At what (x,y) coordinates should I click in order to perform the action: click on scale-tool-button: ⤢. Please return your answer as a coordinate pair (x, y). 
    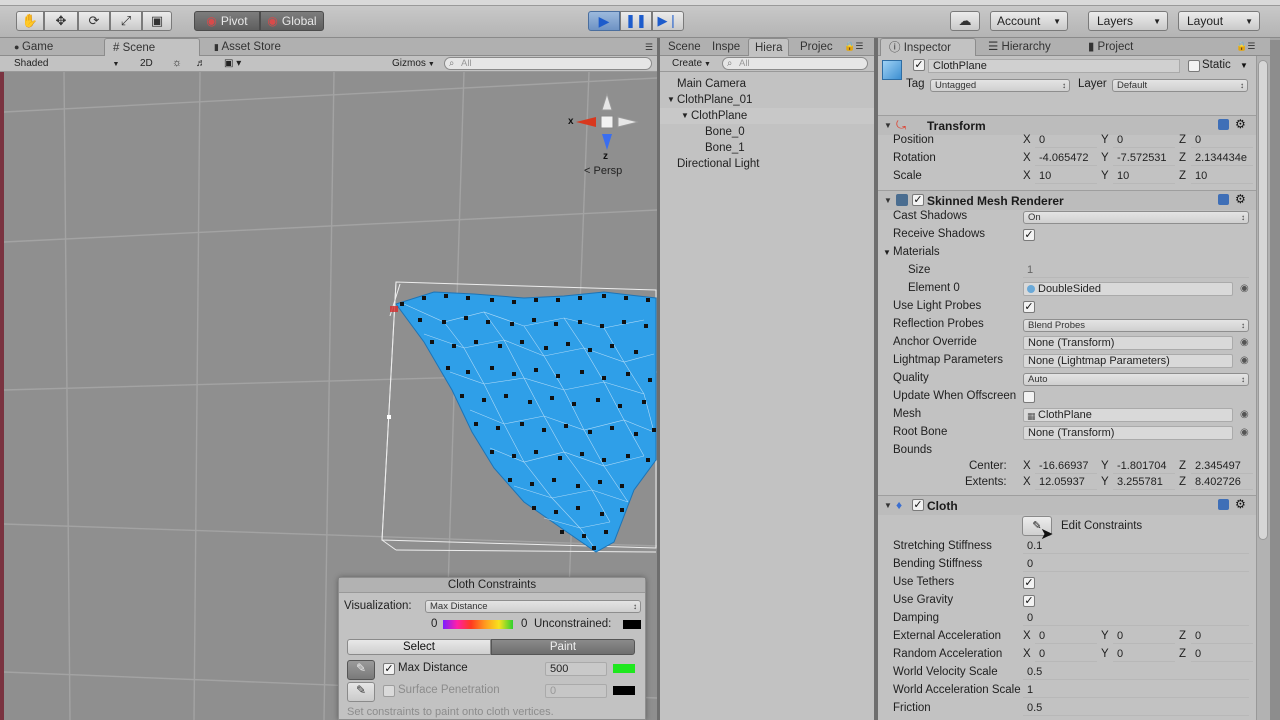
    Looking at the image, I should click on (126, 21).